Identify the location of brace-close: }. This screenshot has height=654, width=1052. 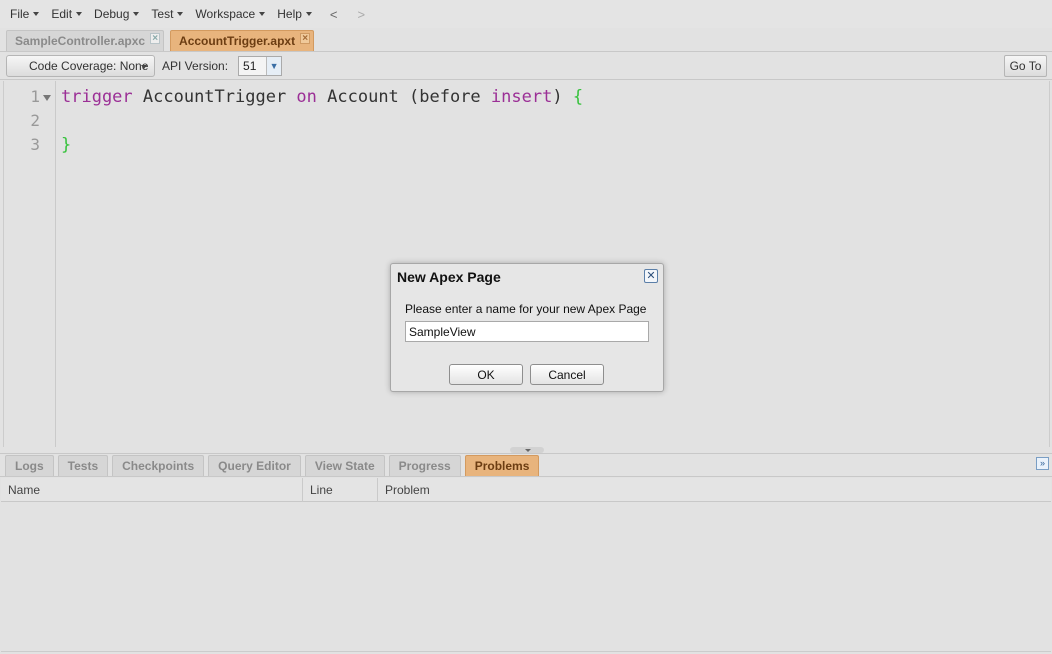
(66, 145).